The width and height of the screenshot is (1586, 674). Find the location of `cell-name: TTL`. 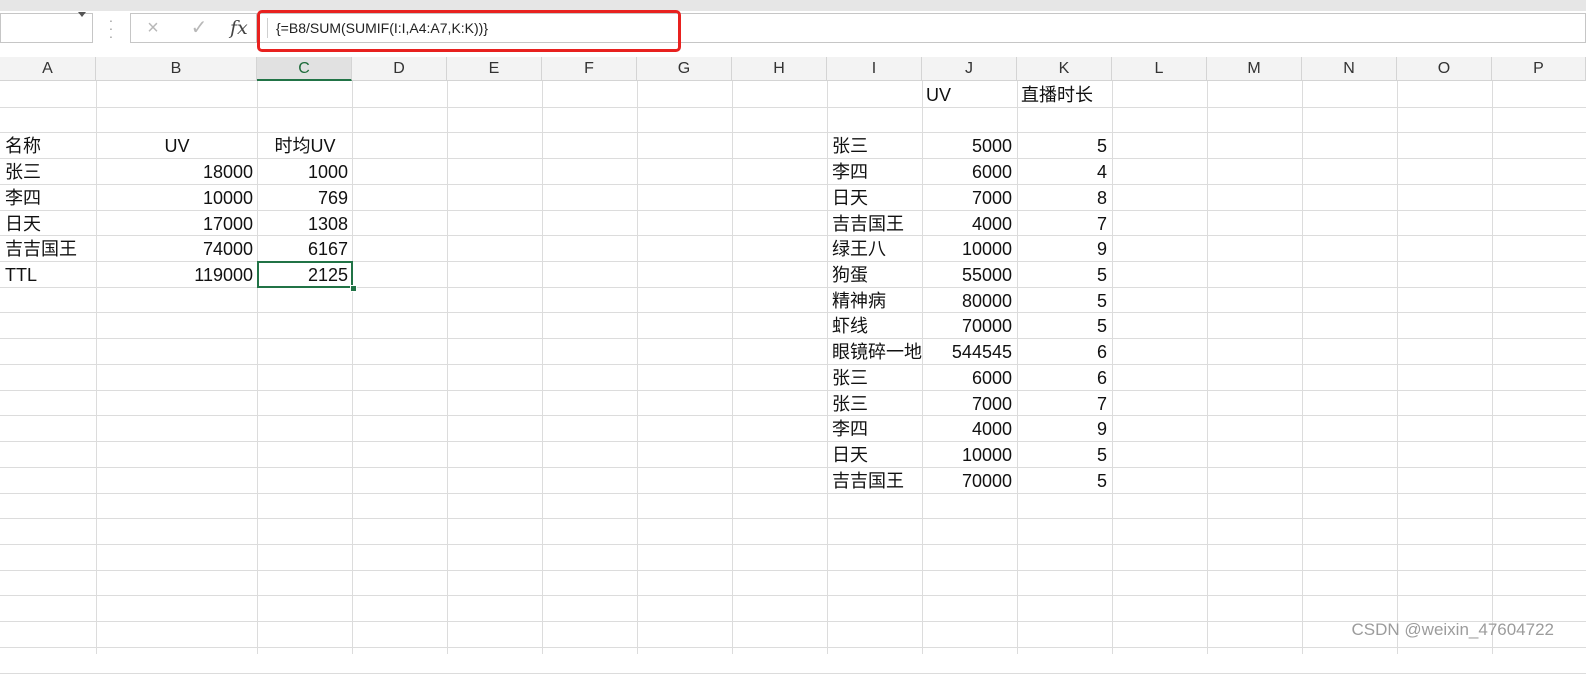

cell-name: TTL is located at coordinates (48, 275).